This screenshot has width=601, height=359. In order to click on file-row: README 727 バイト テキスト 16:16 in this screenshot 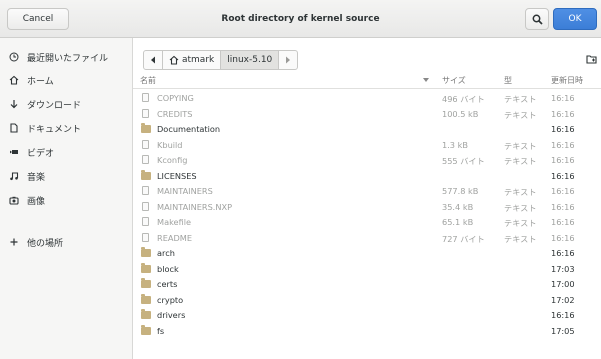, I will do `click(367, 238)`.